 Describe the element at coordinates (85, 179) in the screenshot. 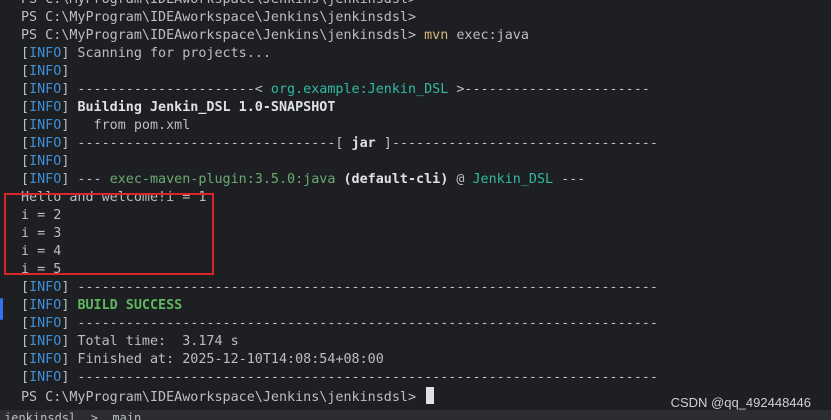

I see `terminal-text: ] ---` at that location.